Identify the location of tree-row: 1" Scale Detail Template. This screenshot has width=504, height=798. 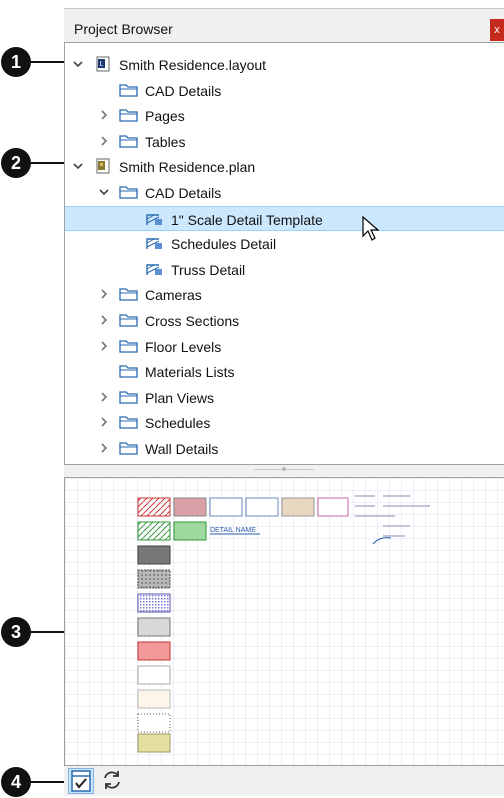
(284, 218).